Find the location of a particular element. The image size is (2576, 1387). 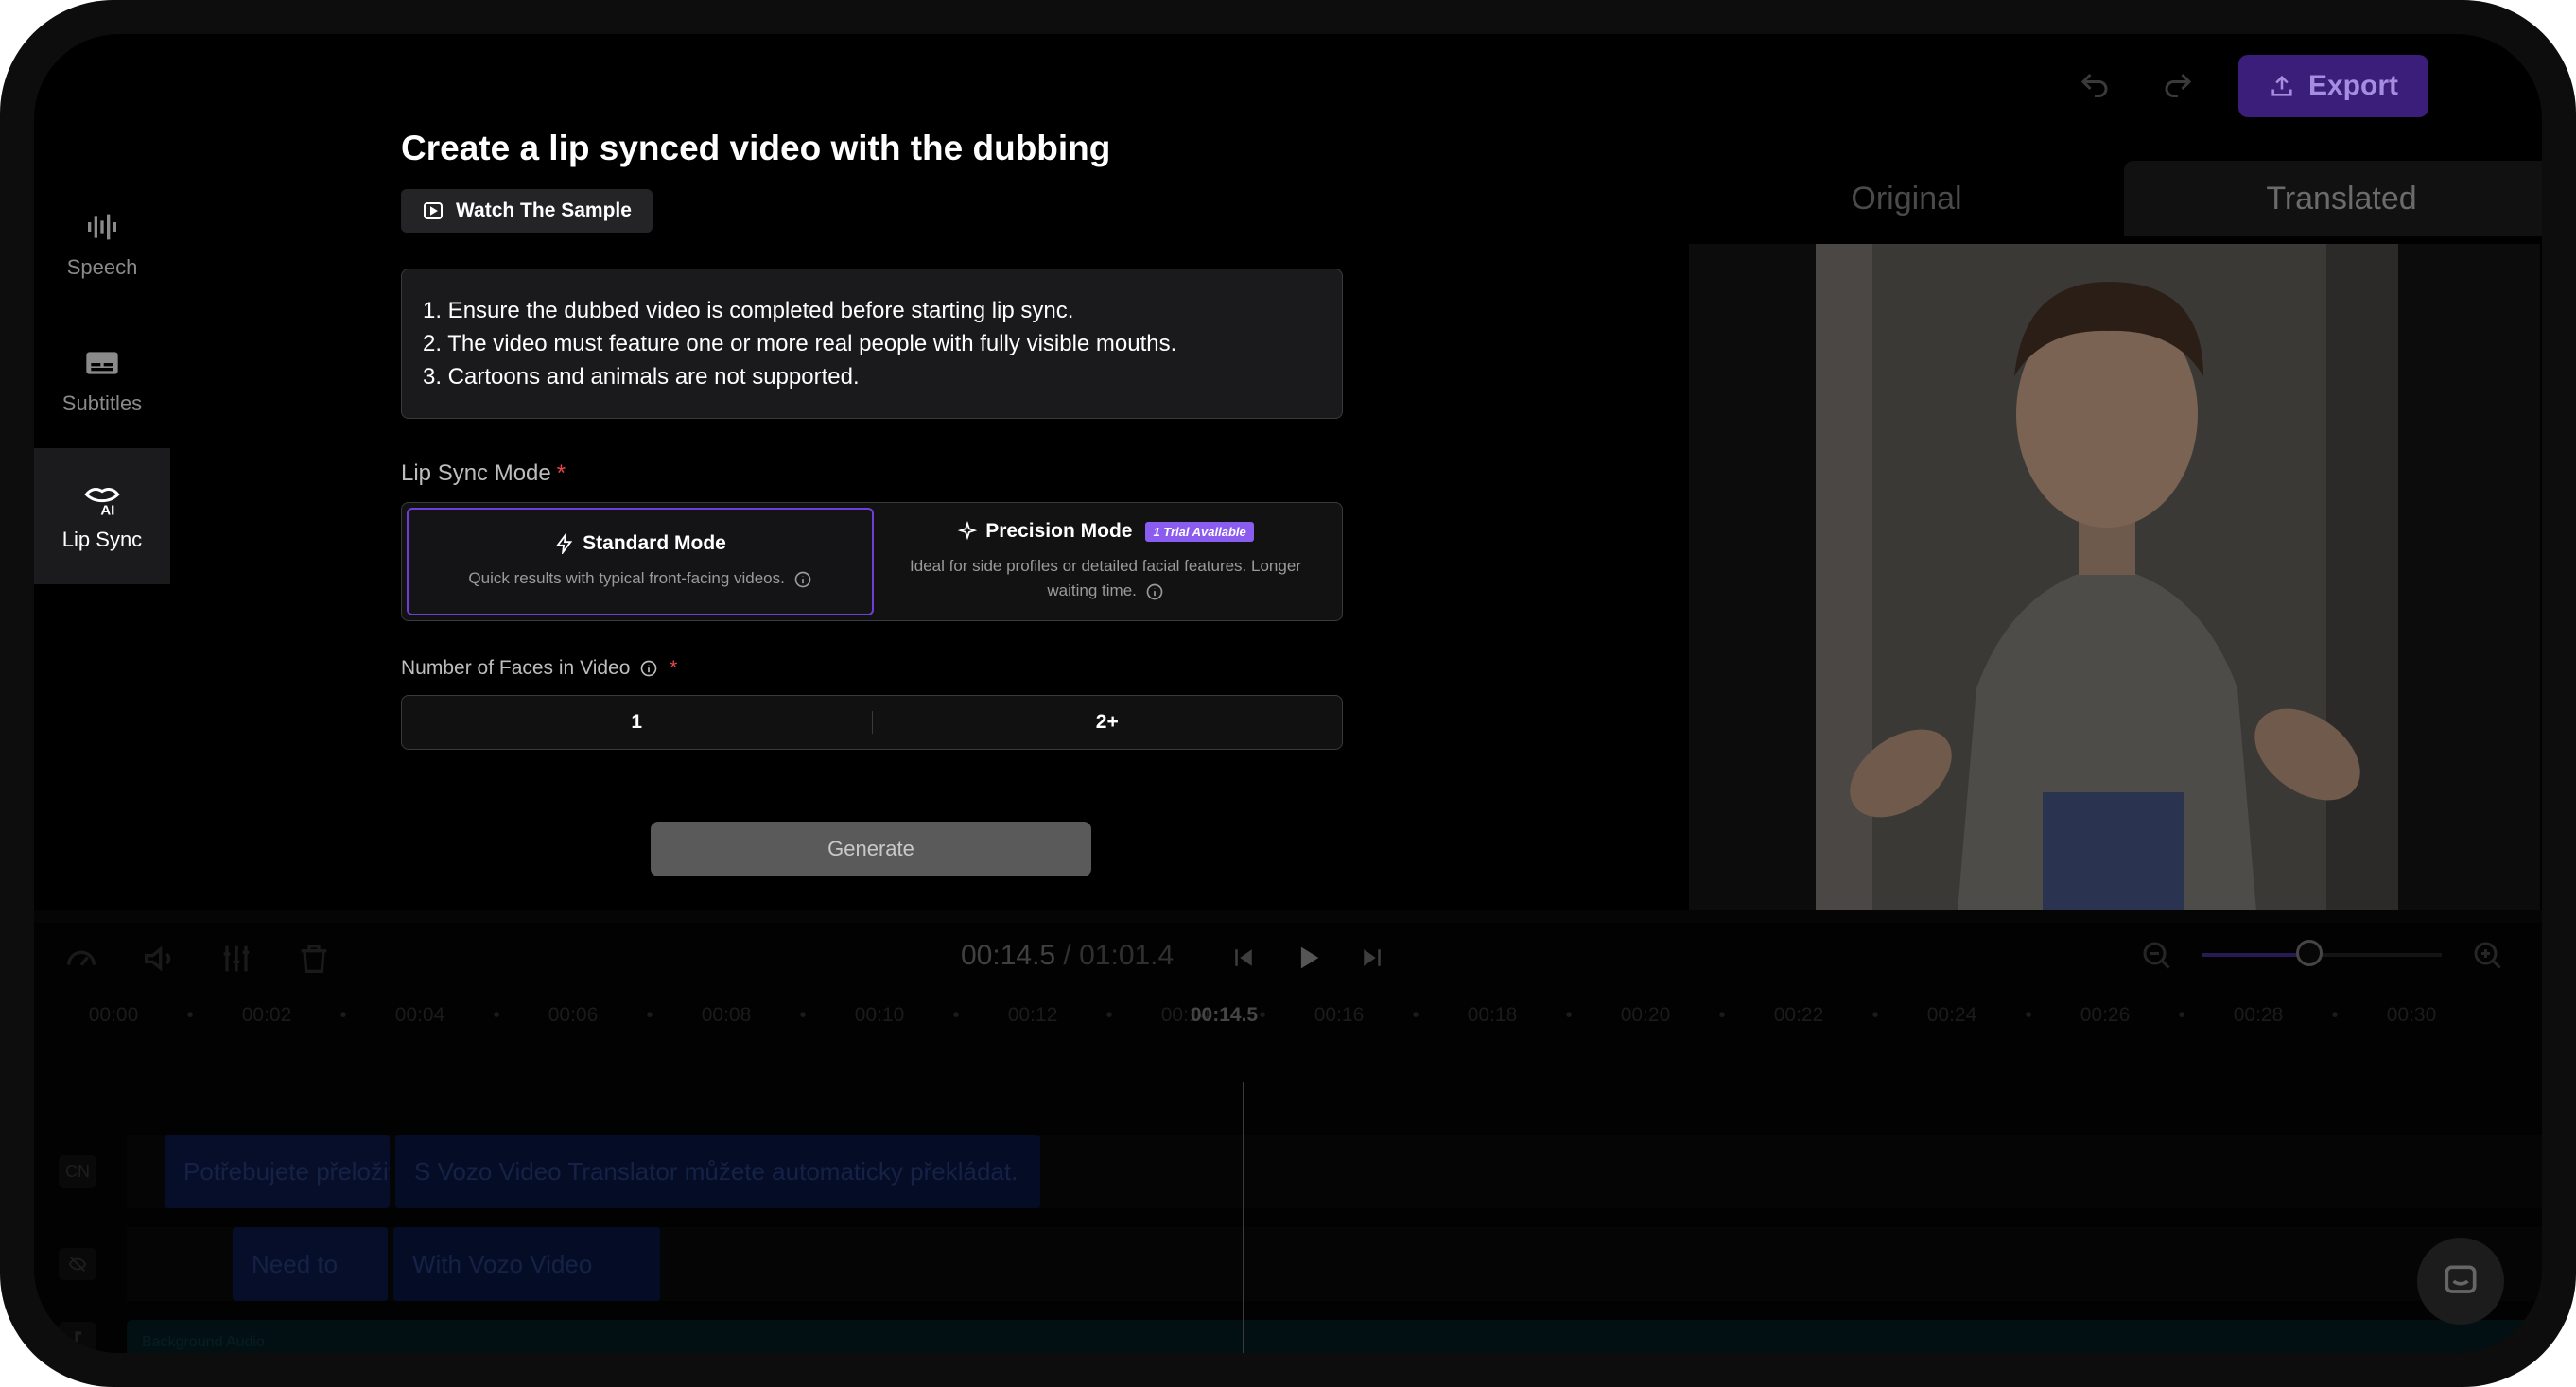

faces-selector: 1 2+ is located at coordinates (872, 722).